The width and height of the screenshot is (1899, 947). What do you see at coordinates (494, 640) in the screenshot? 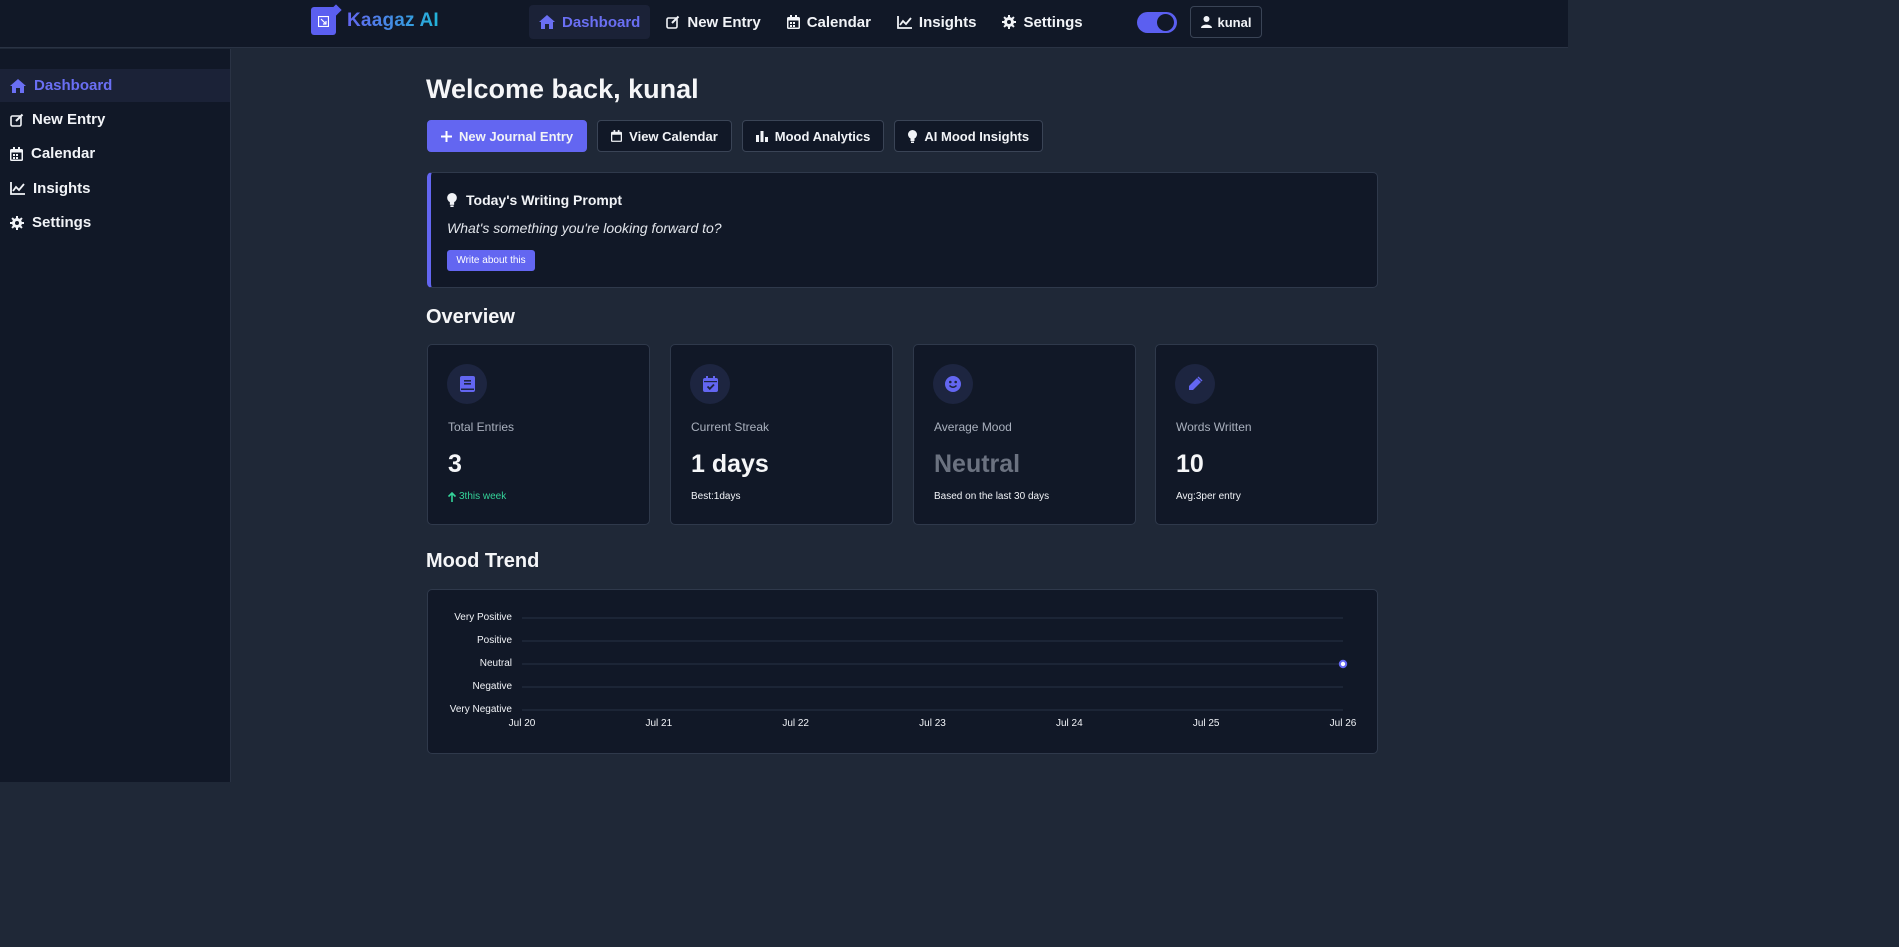
I see `y-tick-label: Positive` at bounding box center [494, 640].